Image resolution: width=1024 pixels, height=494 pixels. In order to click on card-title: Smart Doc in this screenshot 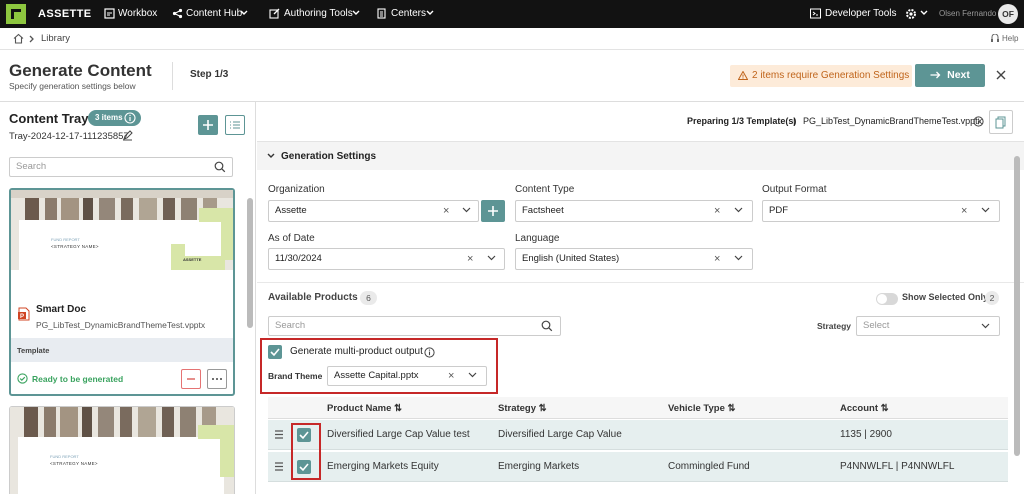, I will do `click(61, 309)`.